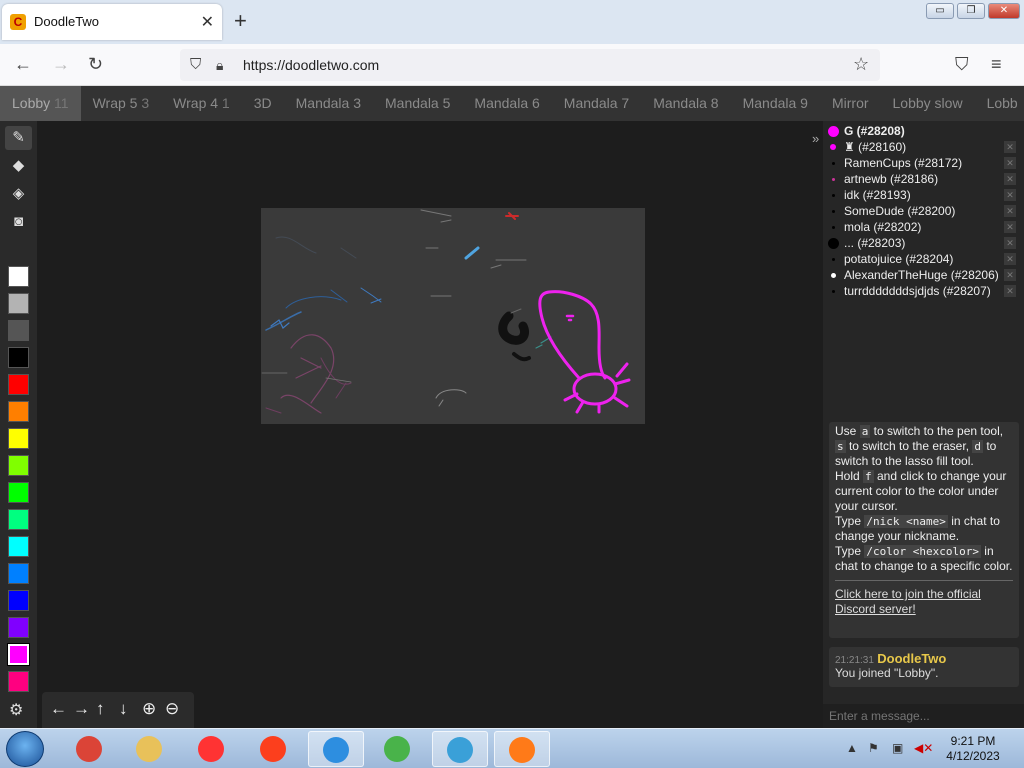  Describe the element at coordinates (311, 65) in the screenshot. I see `url-text: https://doodletwo.com` at that location.